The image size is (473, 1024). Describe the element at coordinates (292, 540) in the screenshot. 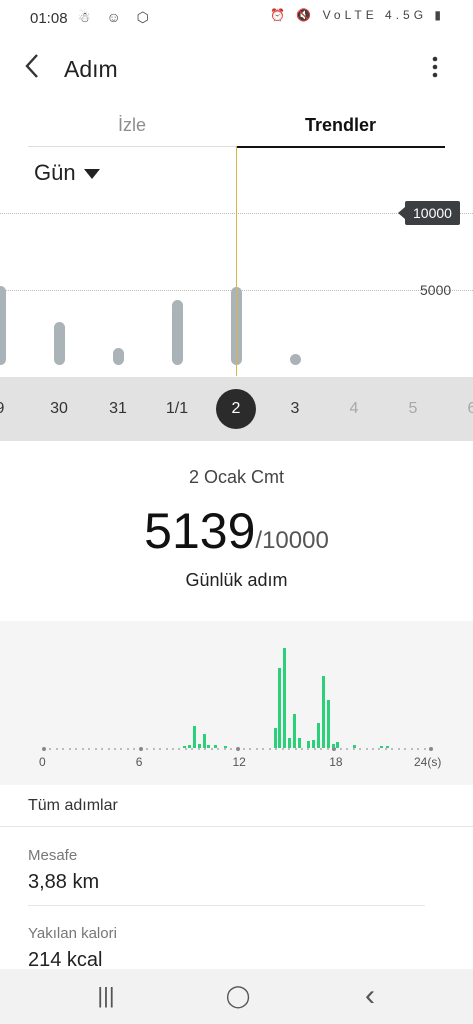

I see `step-goal: /10000` at that location.